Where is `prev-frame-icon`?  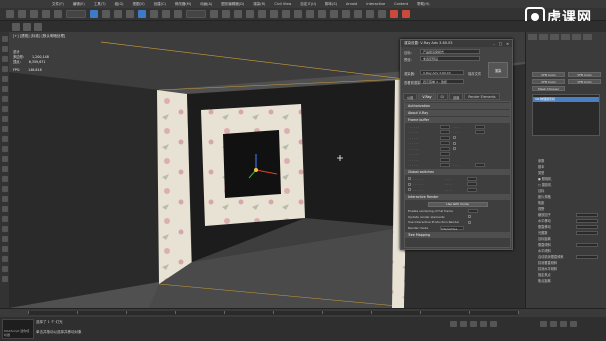 prev-frame-icon is located at coordinates (463, 324).